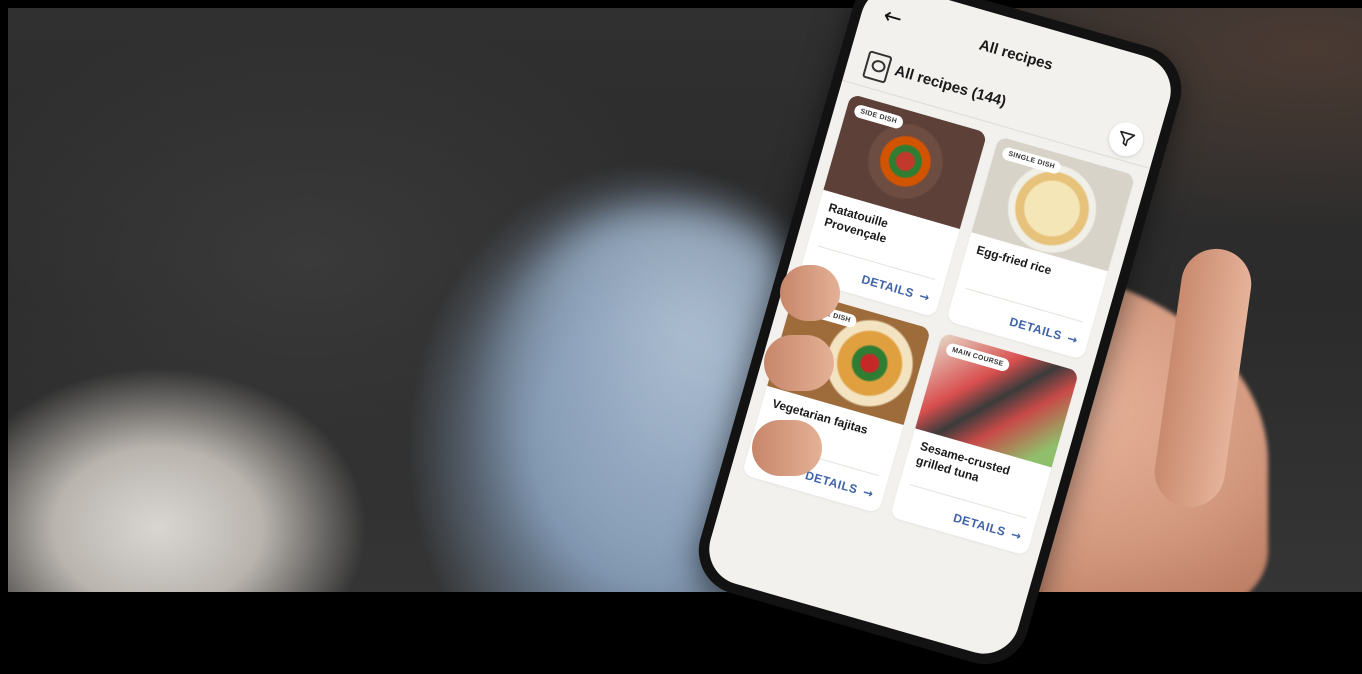 This screenshot has height=674, width=1362. I want to click on fingers, so click(797, 405).